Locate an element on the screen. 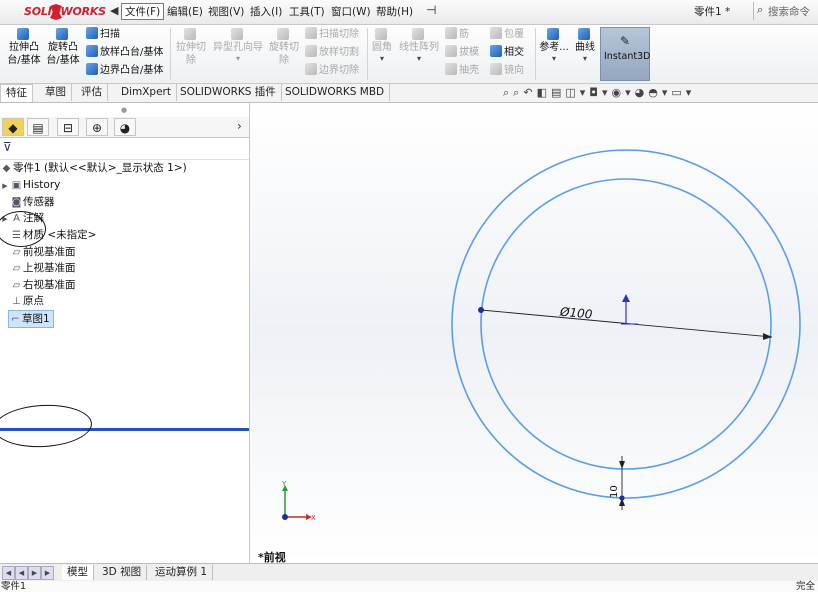 This screenshot has height=592, width=818. tree-item-front-plane: ▱ 前视基准面 is located at coordinates (38, 252).